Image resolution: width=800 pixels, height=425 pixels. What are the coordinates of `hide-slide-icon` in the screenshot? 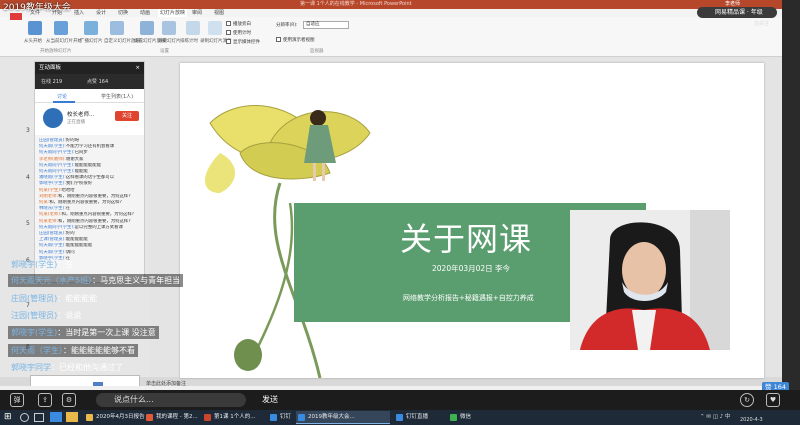 It's located at (169, 28).